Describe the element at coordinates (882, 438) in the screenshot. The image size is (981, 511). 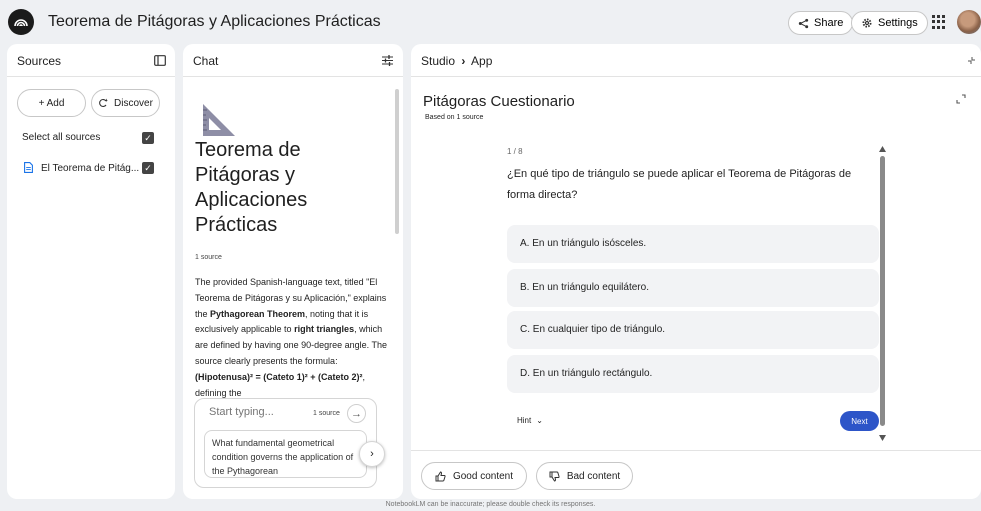
I see `scroll-down-icon` at that location.